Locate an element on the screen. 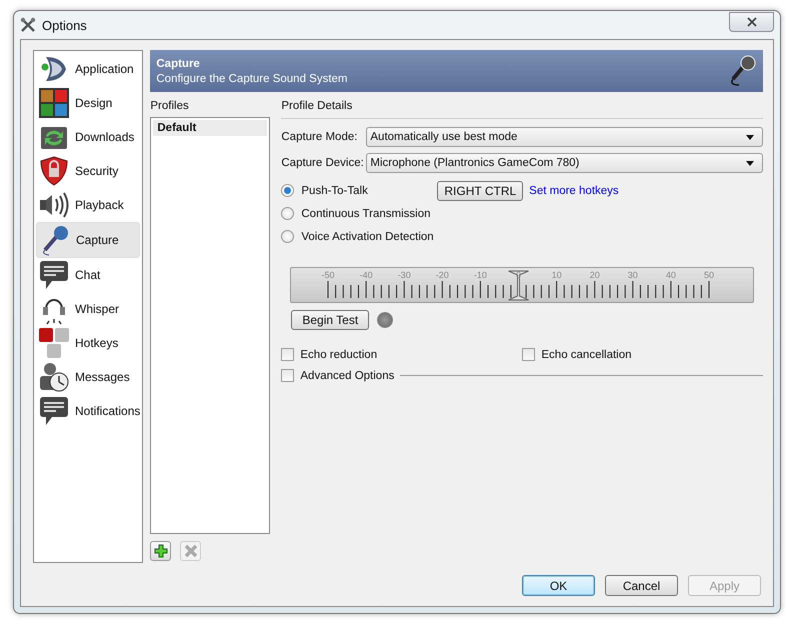 Image resolution: width=793 pixels, height=624 pixels. category-item: Notifications is located at coordinates (88, 411).